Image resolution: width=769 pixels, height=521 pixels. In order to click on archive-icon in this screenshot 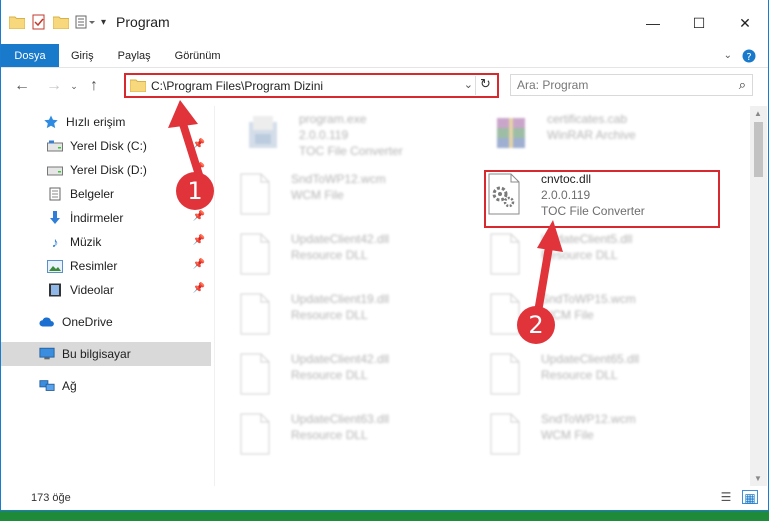, I will do `click(513, 136)`.